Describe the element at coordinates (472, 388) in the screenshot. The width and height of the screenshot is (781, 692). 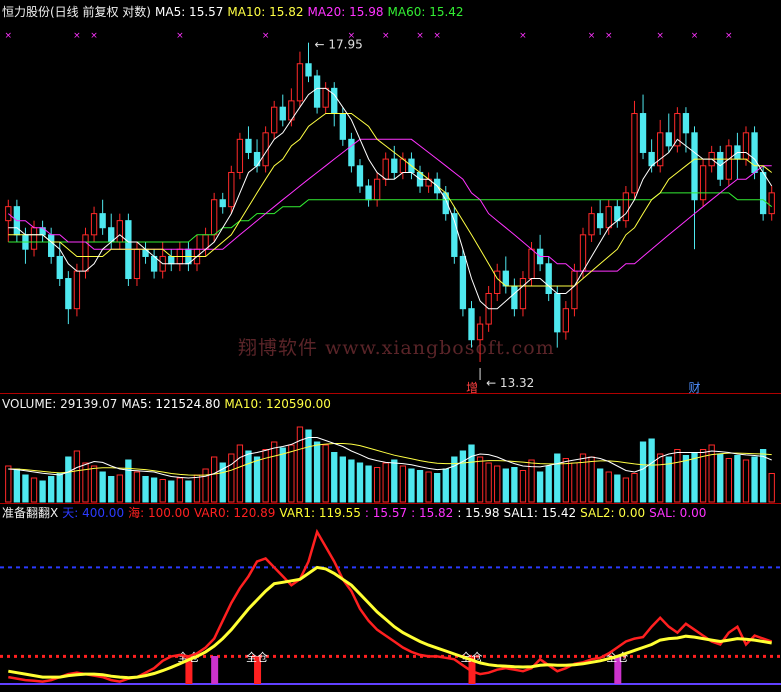
I see `event-label-zeng: 增` at that location.